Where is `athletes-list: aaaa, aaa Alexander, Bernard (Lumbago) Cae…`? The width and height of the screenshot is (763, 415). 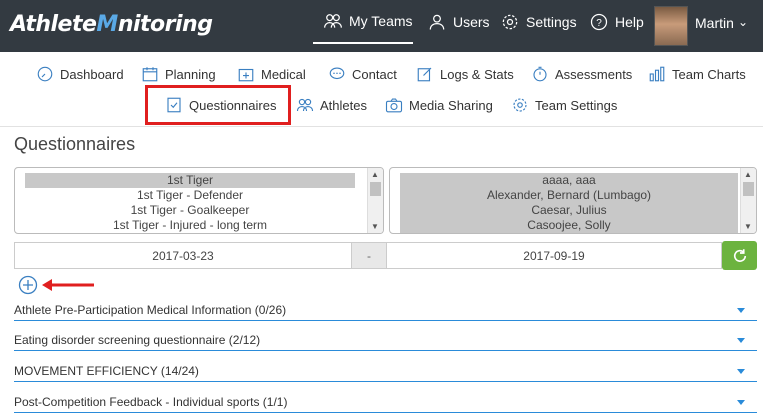
athletes-list: aaaa, aaa Alexander, Bernard (Lumbago) Cae… is located at coordinates (573, 201).